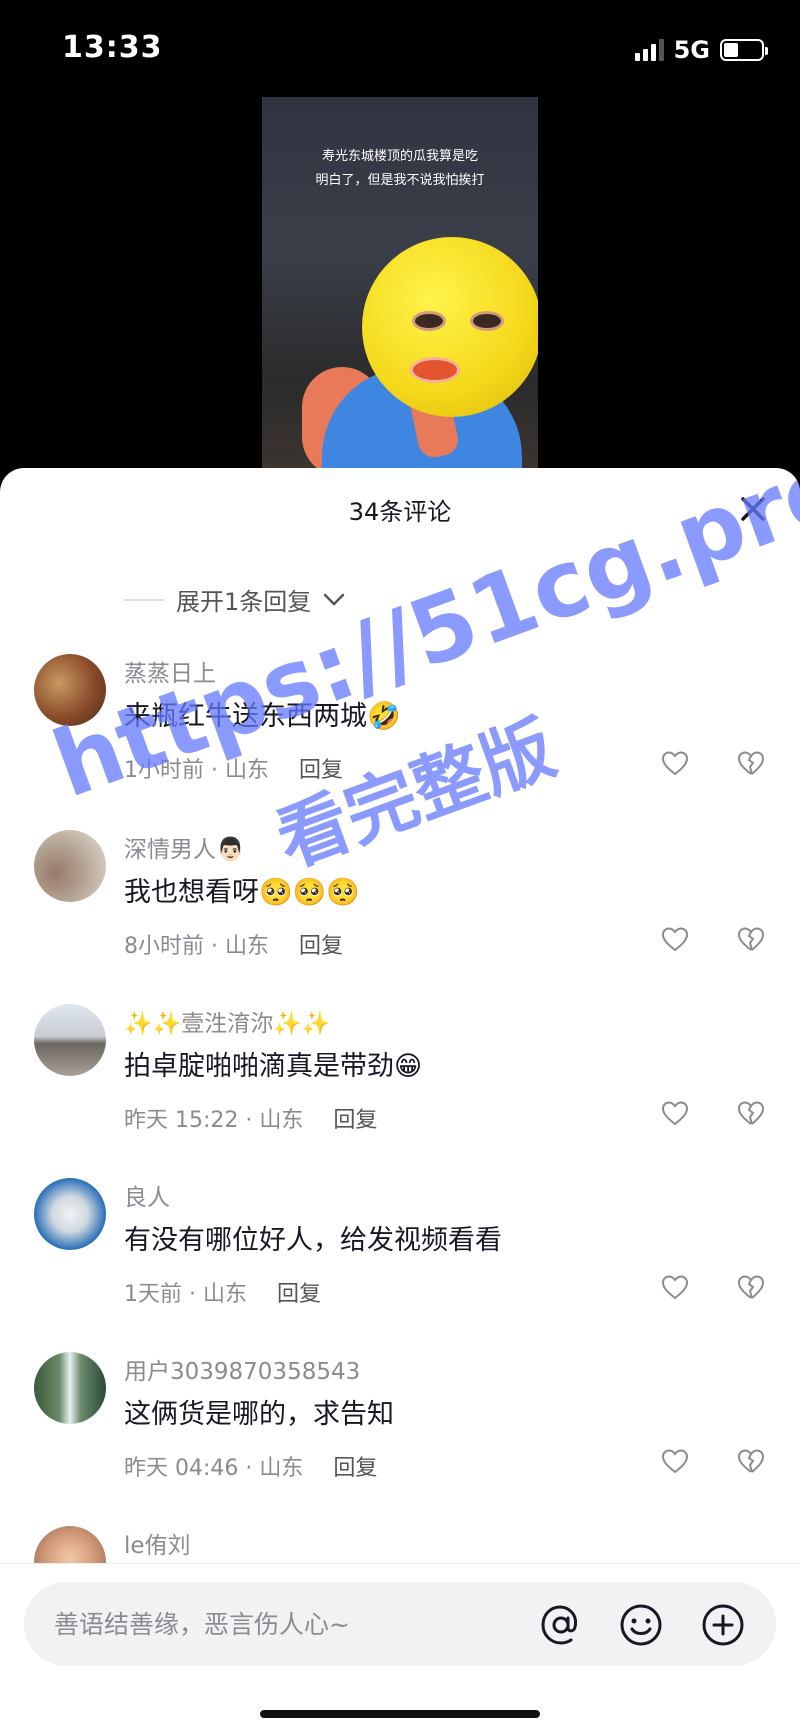 The image size is (800, 1733). What do you see at coordinates (196, 946) in the screenshot?
I see `comment-time-location: 8小时前 · 山东` at bounding box center [196, 946].